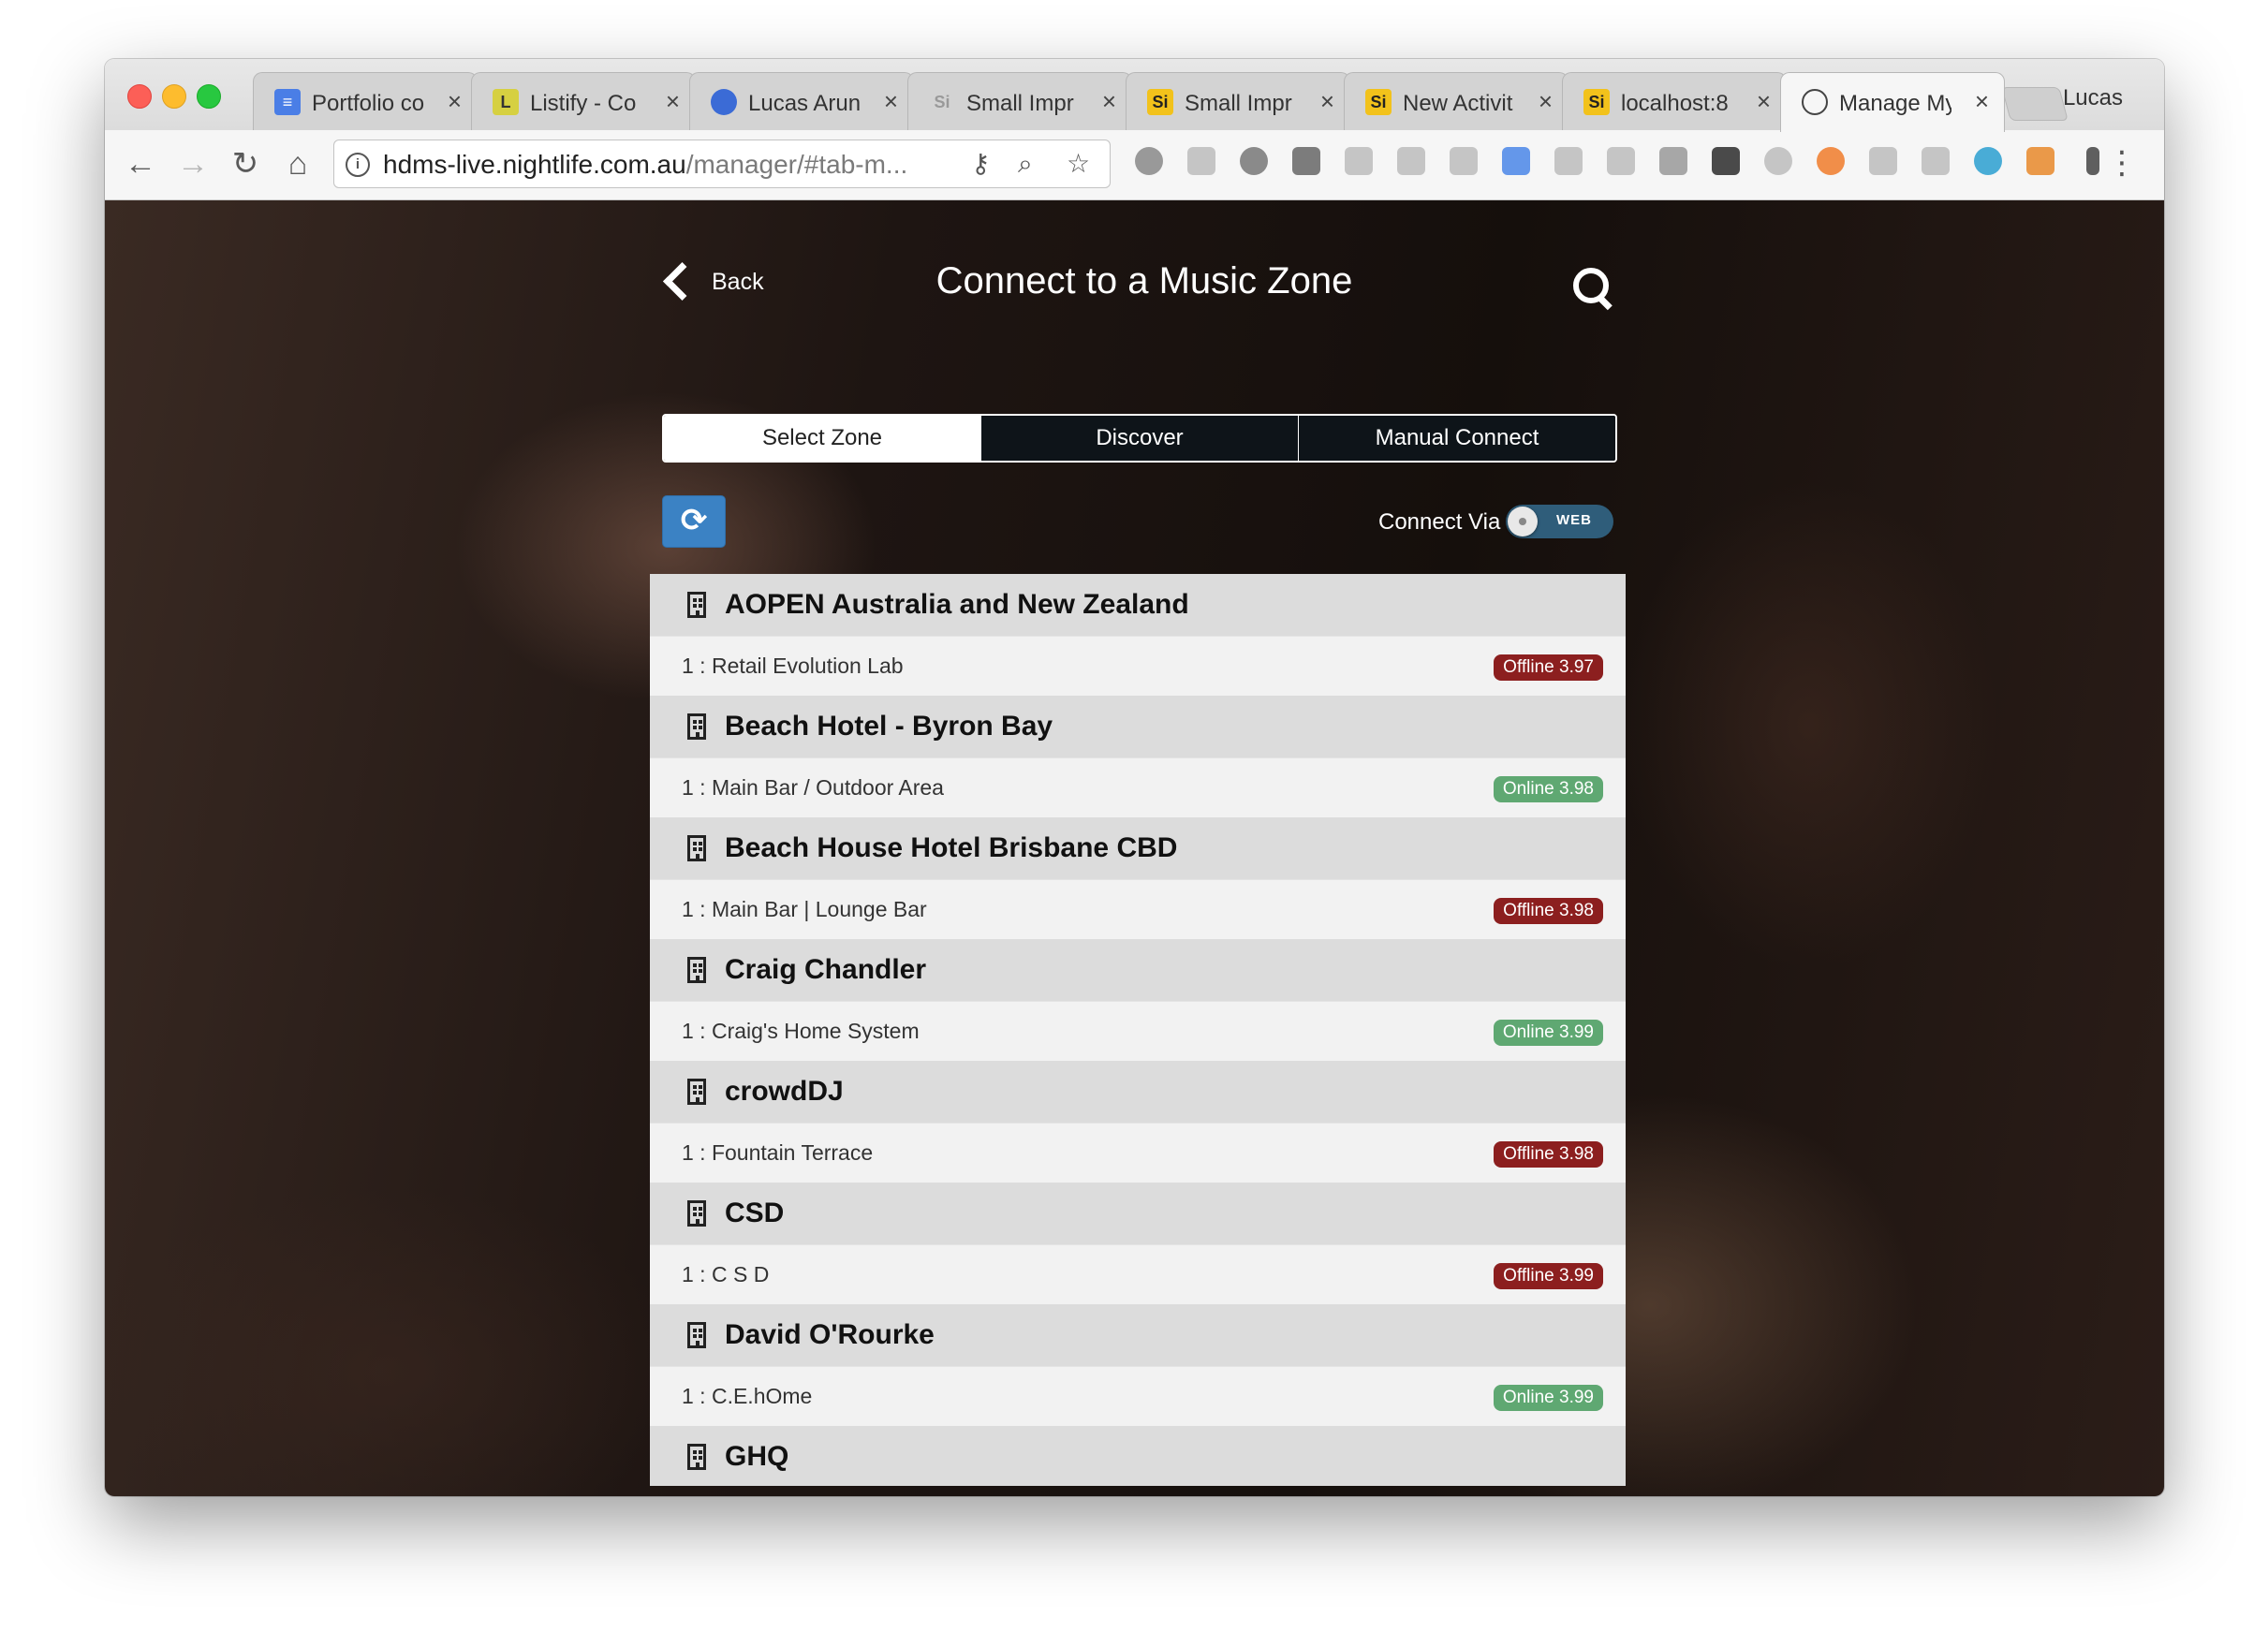 This screenshot has width=2268, height=1646. I want to click on venue-header: David O'Rourke, so click(1138, 1335).